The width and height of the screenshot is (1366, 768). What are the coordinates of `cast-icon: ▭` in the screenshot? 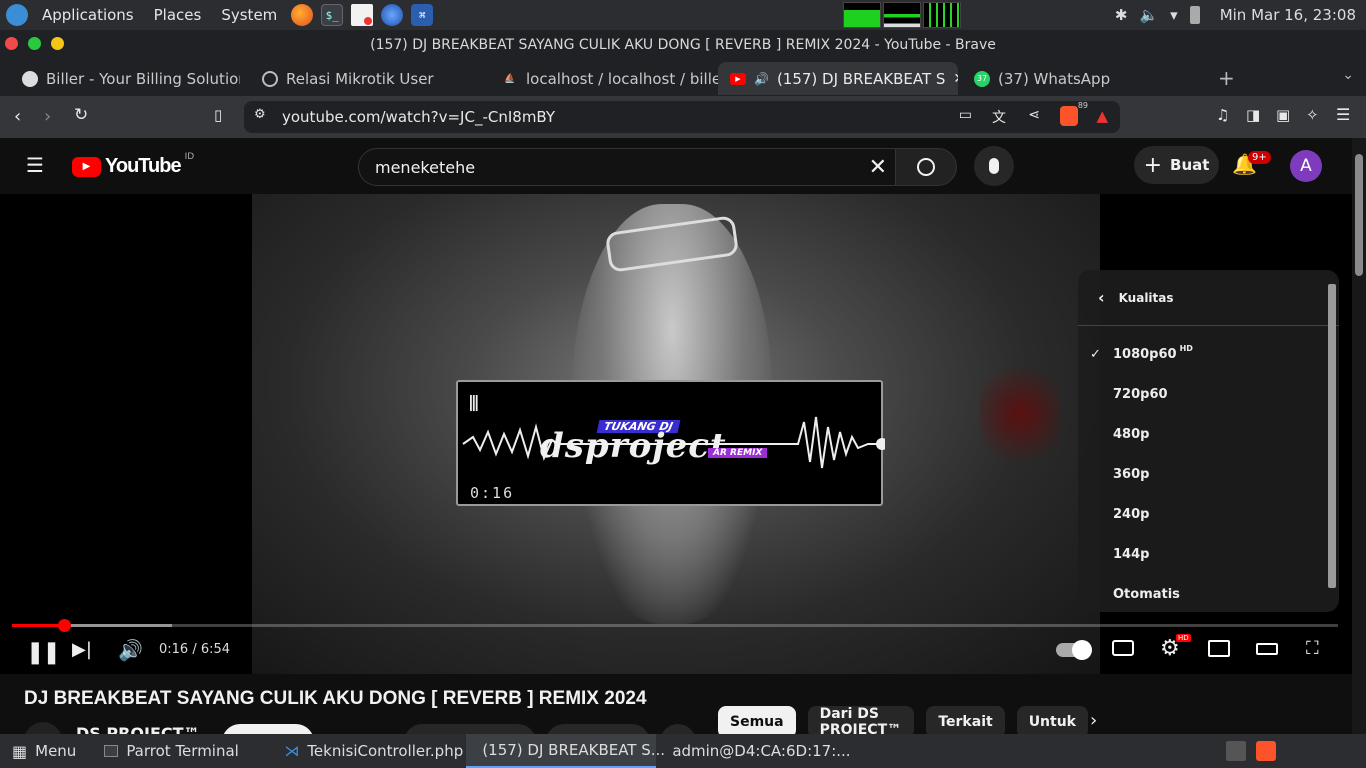 It's located at (965, 115).